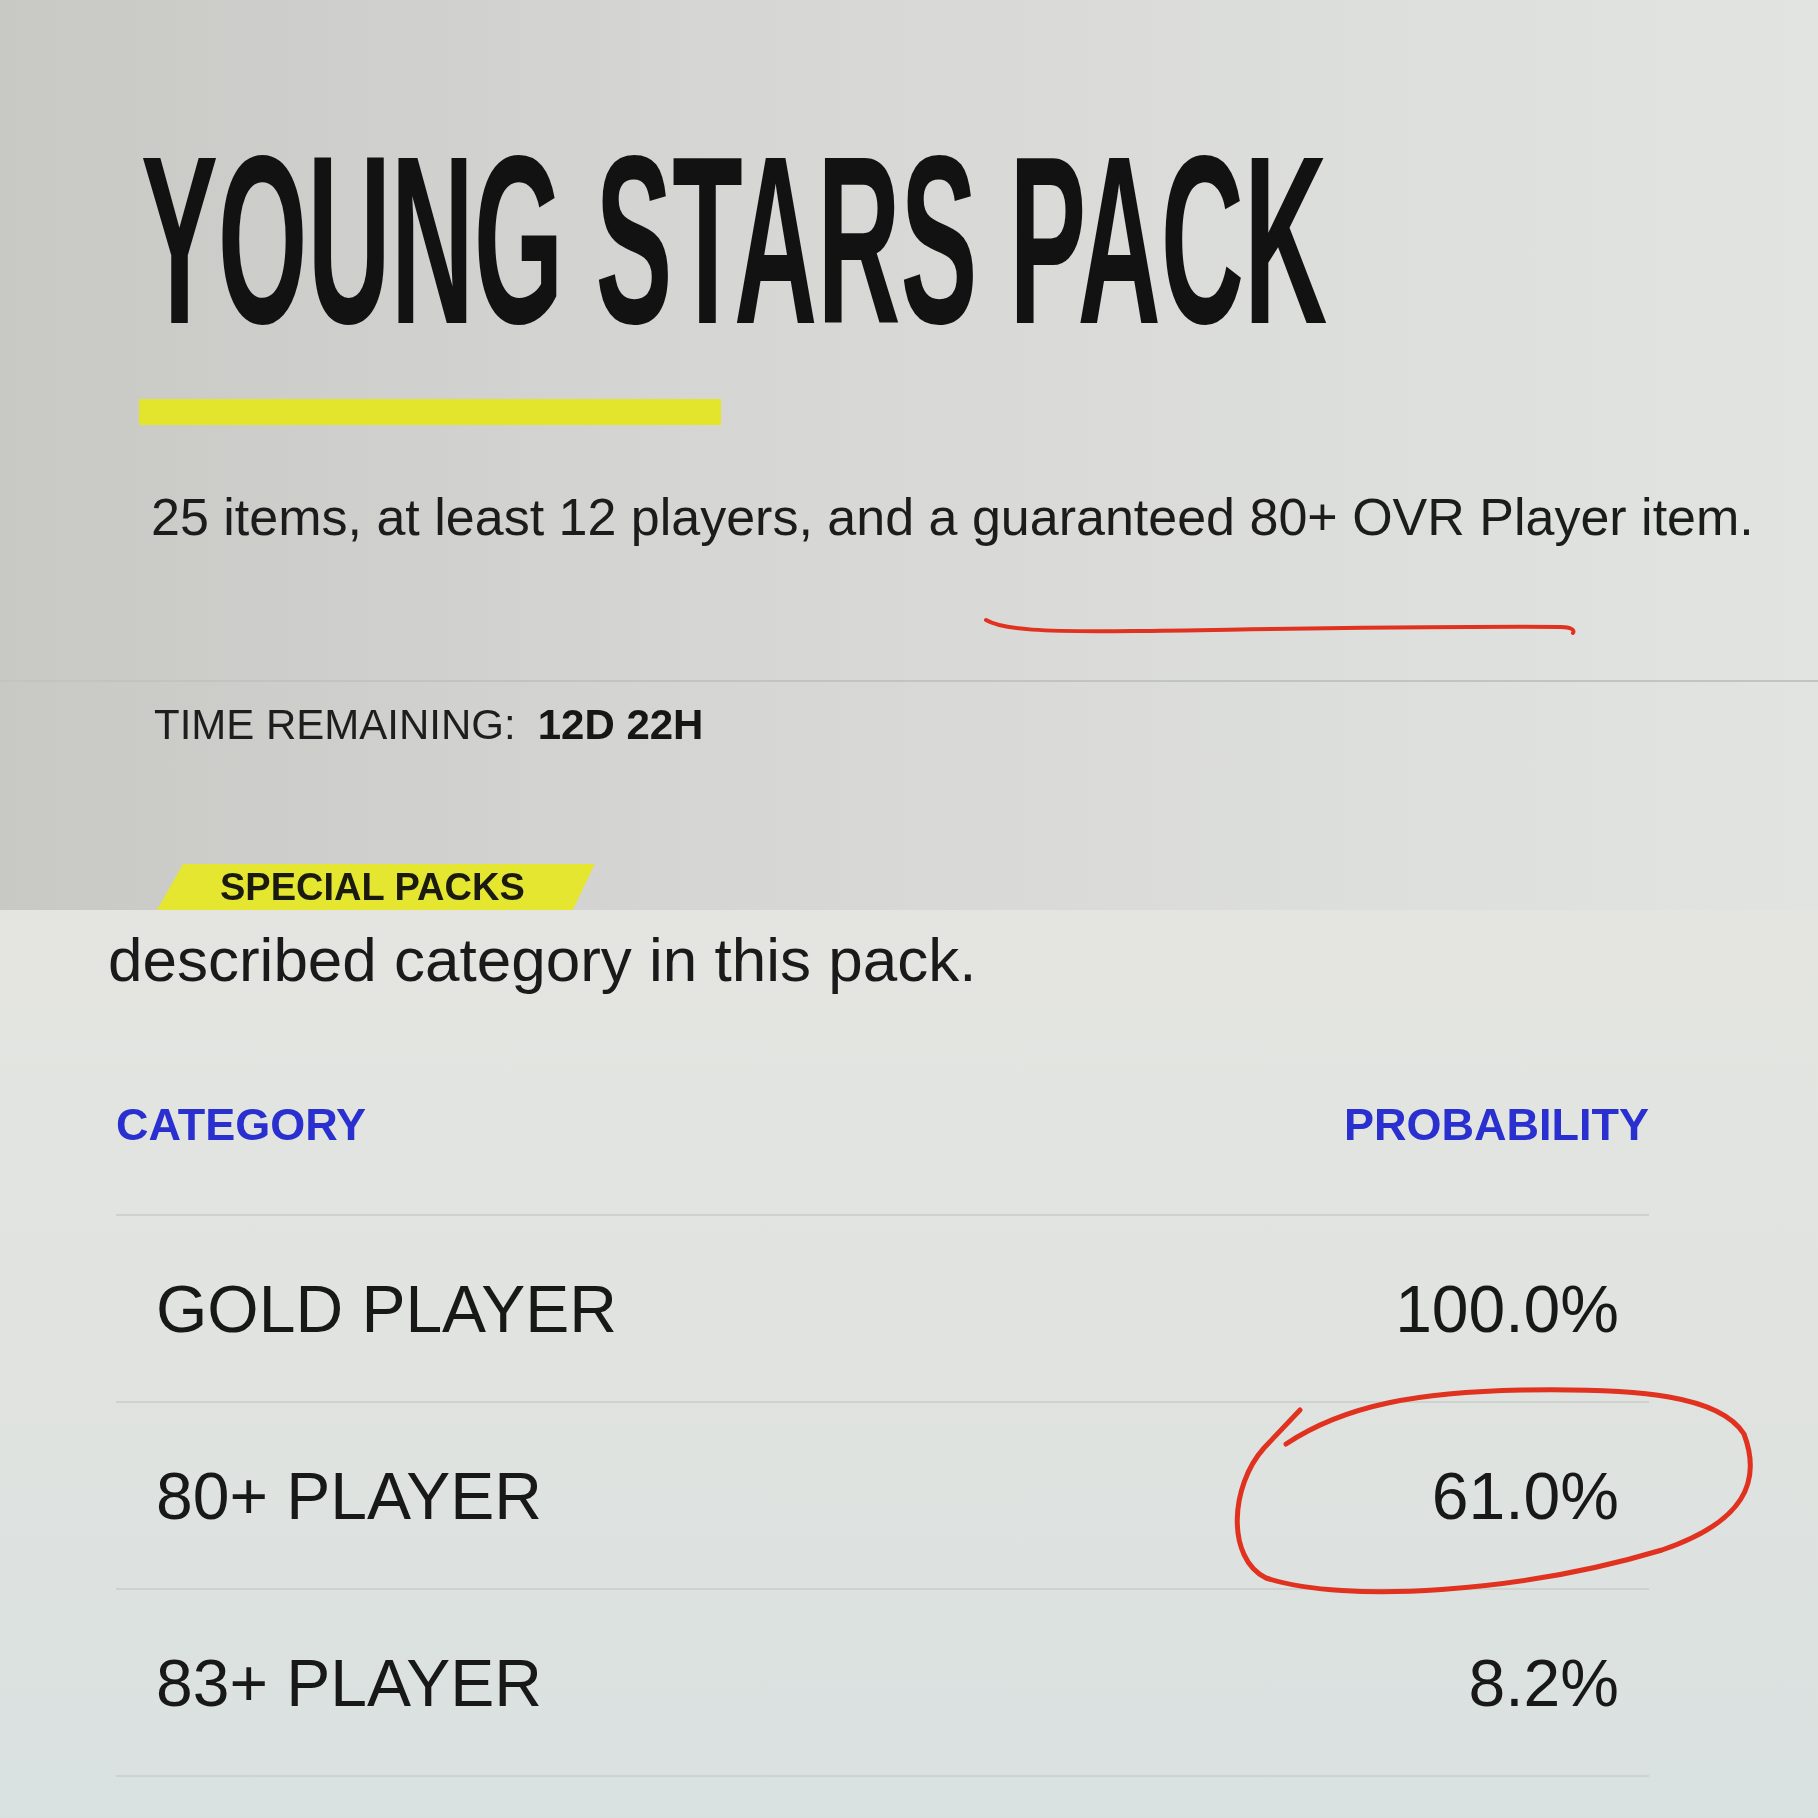  What do you see at coordinates (335, 725) in the screenshot?
I see `time-remaining-label: TIME REMAINING:` at bounding box center [335, 725].